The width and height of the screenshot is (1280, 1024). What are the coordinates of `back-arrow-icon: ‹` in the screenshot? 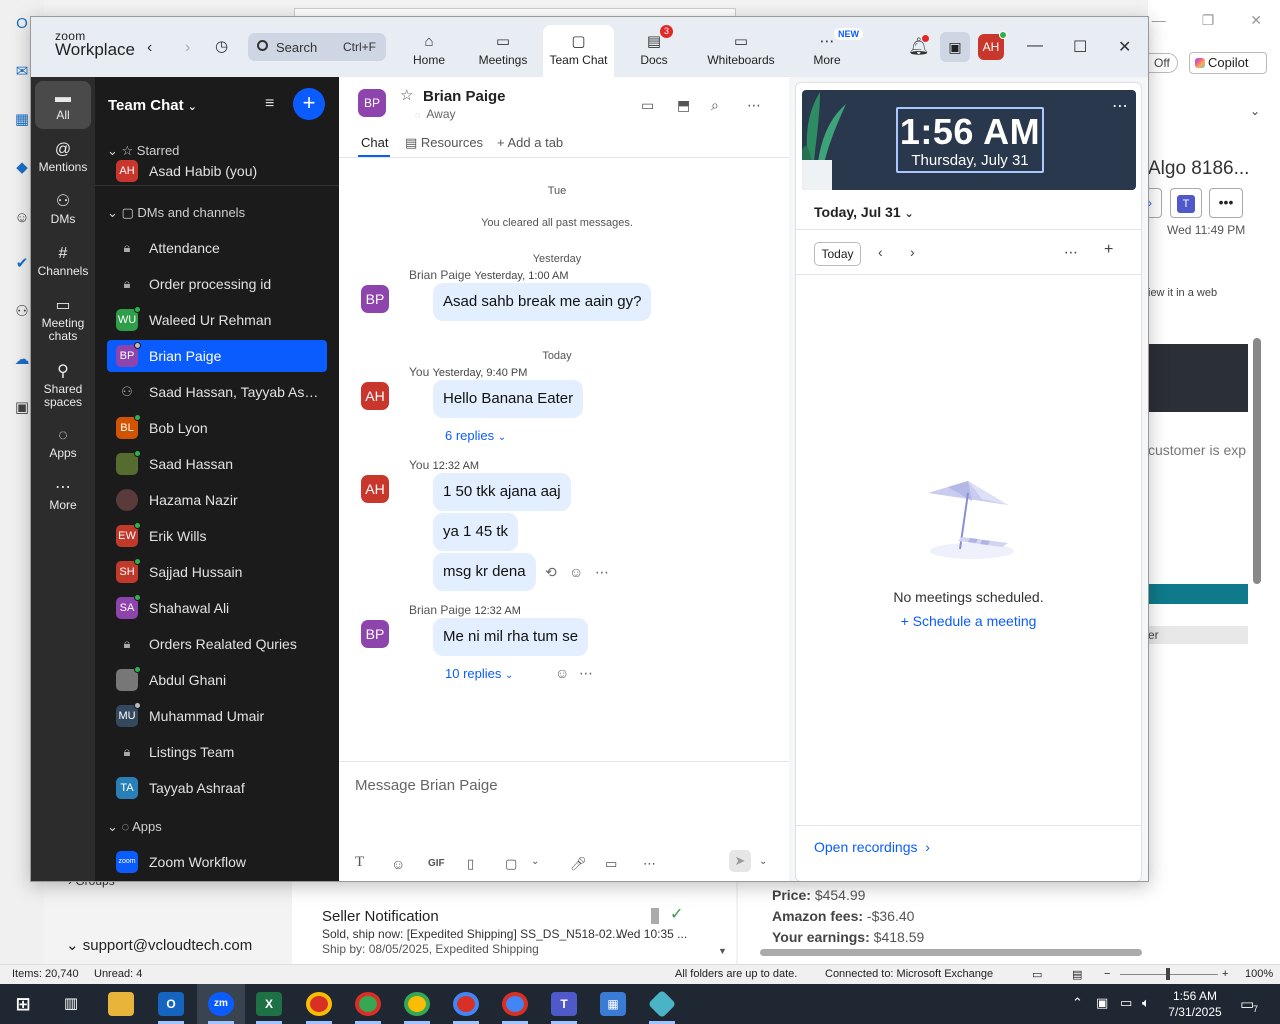 It's located at (149, 48).